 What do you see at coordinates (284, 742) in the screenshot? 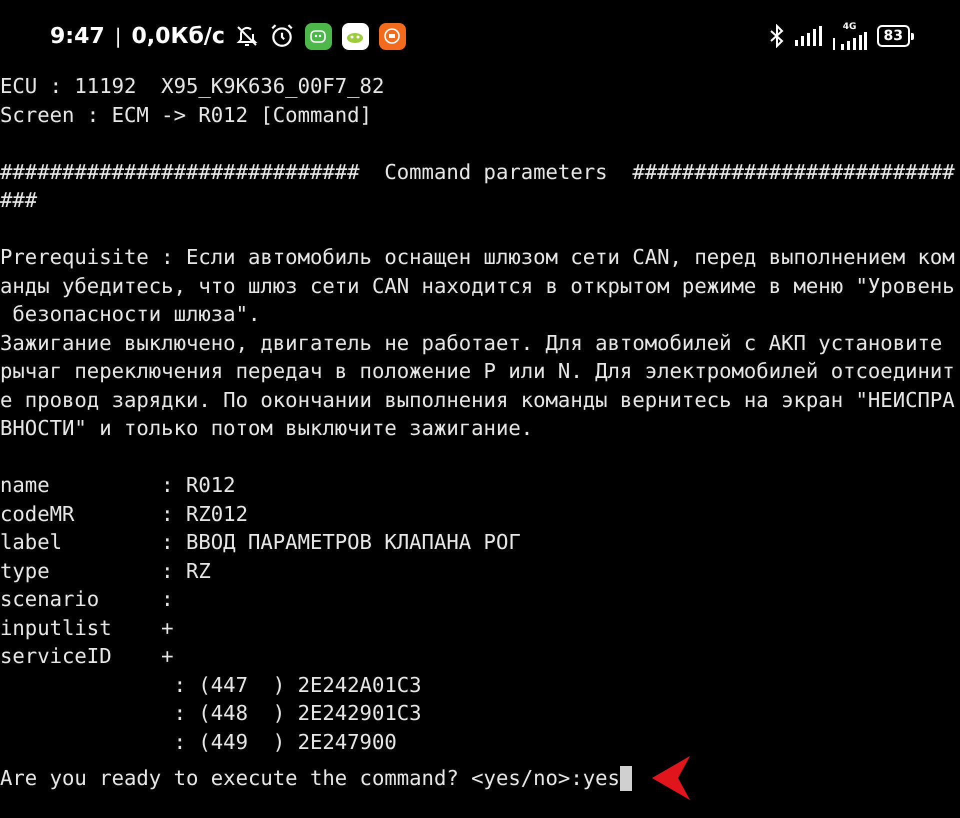
I see `terminal-line: : (449 ) 2E247900` at bounding box center [284, 742].